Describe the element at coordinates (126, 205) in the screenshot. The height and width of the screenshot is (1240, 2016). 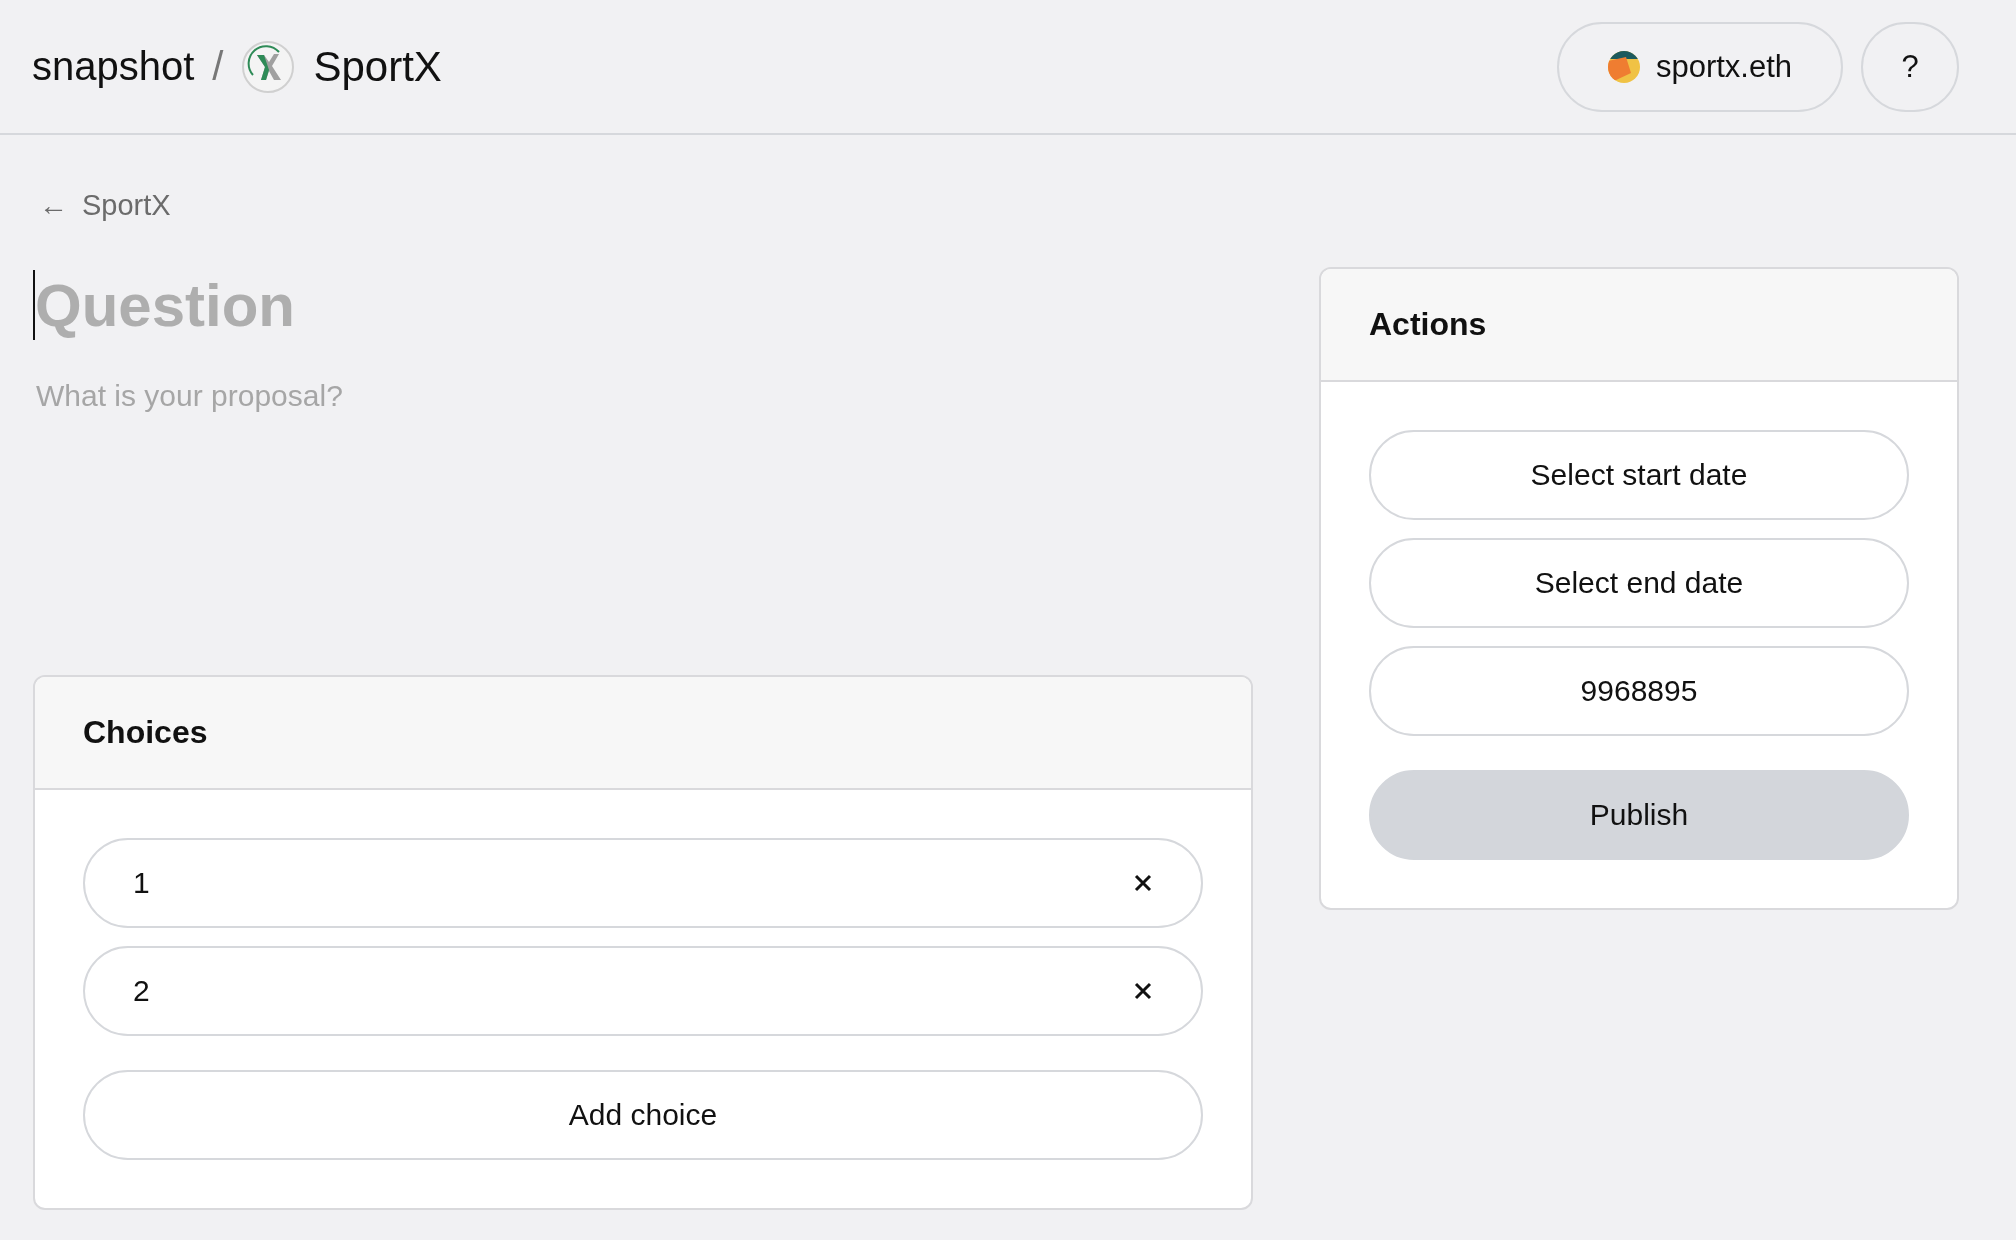
I see `back-link: SportX` at that location.